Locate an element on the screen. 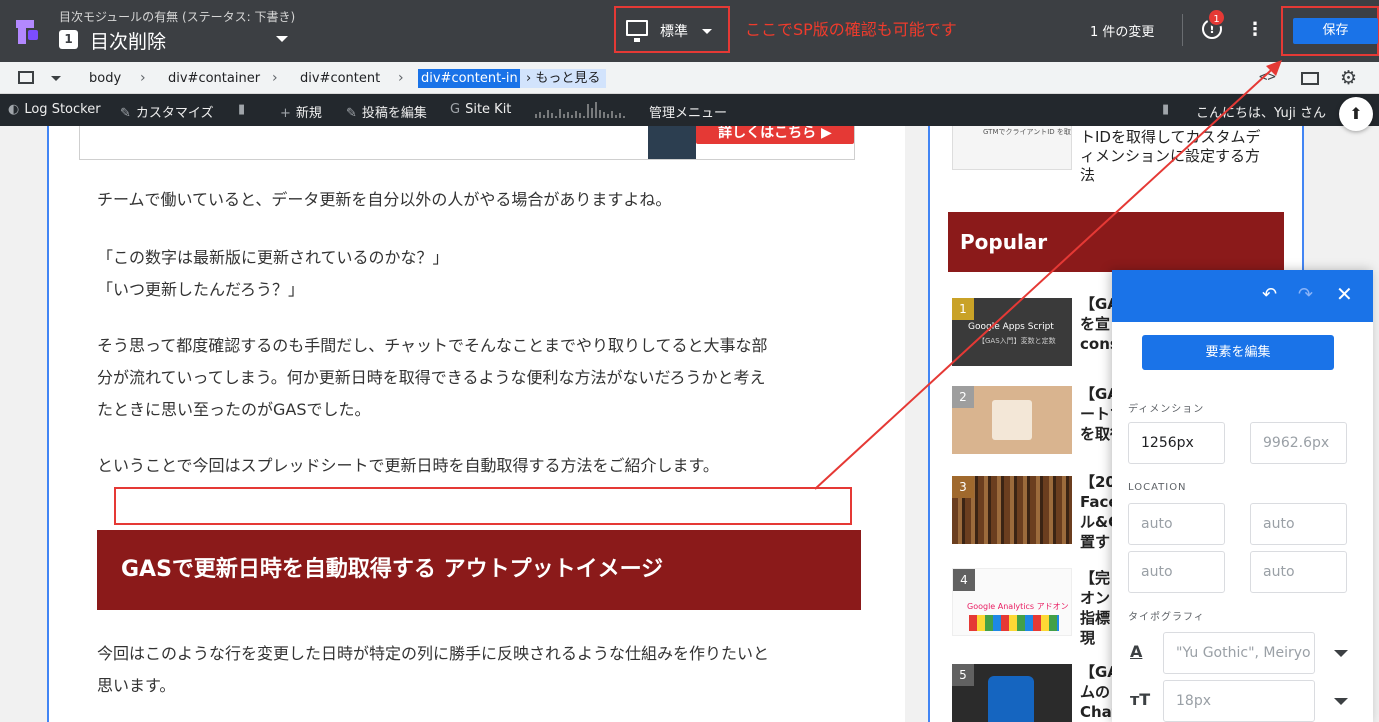 Image resolution: width=1379 pixels, height=722 pixels. height-input: 9962.6px is located at coordinates (1298, 443).